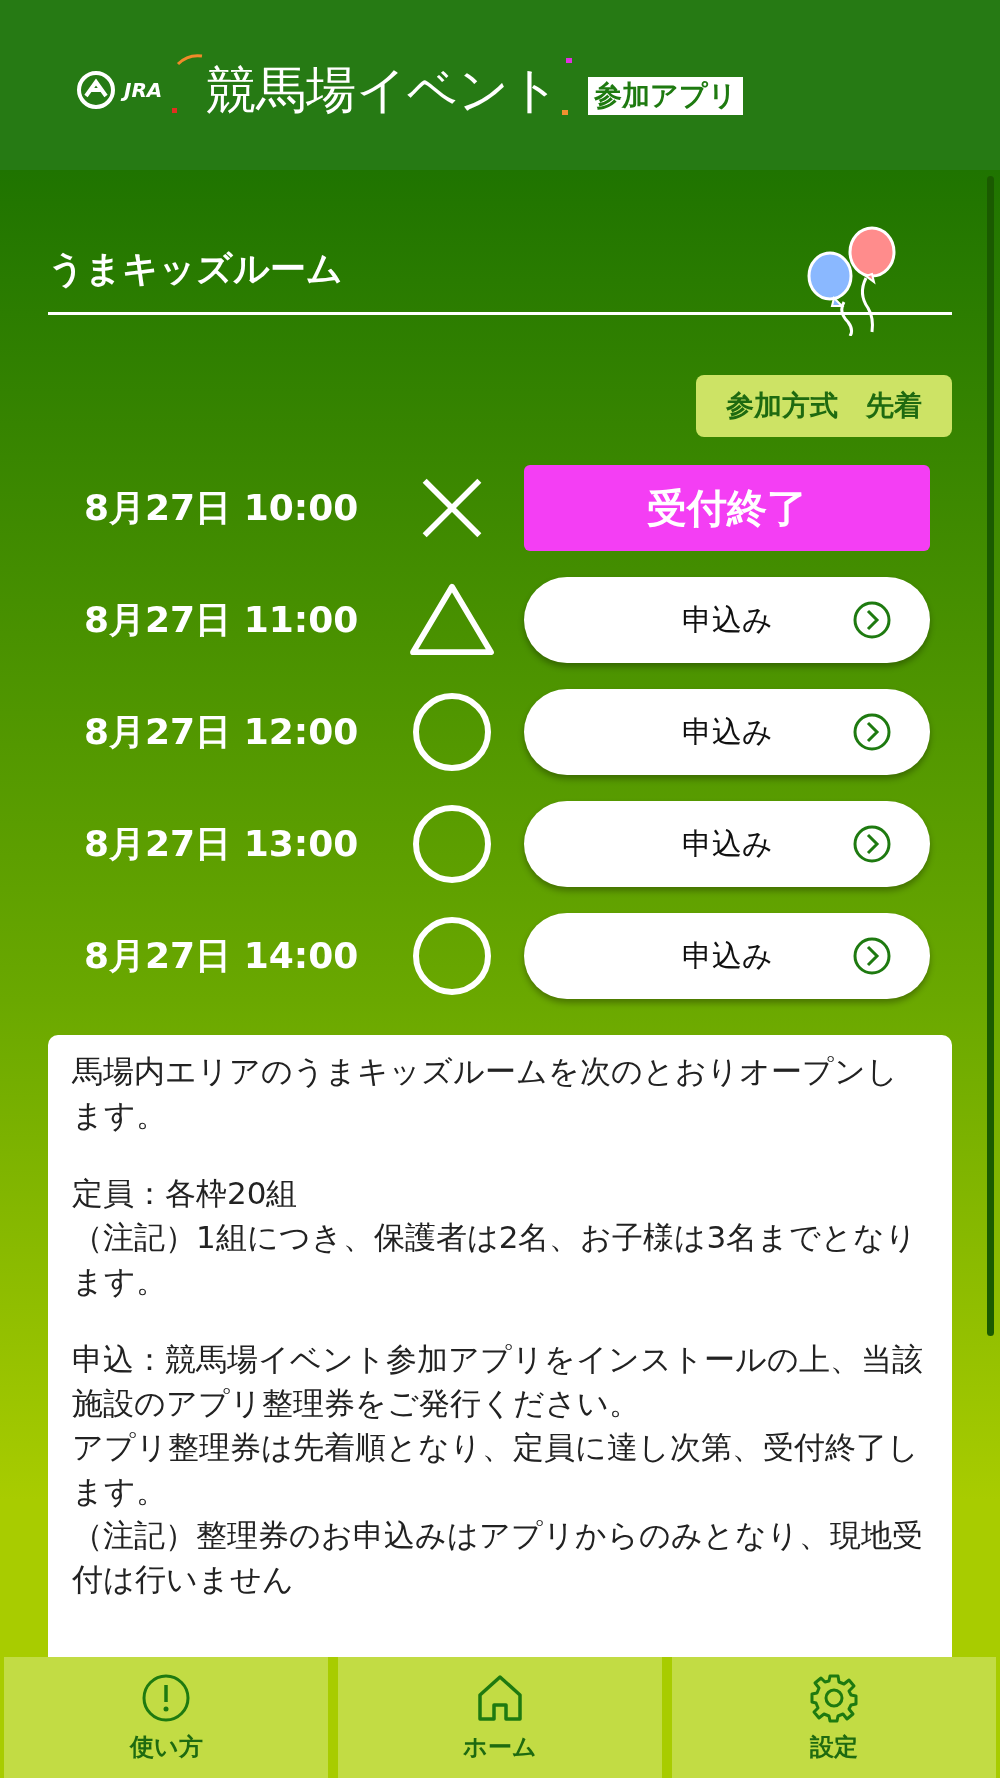  What do you see at coordinates (383, 90) in the screenshot?
I see `app-title: 競馬場イベント` at bounding box center [383, 90].